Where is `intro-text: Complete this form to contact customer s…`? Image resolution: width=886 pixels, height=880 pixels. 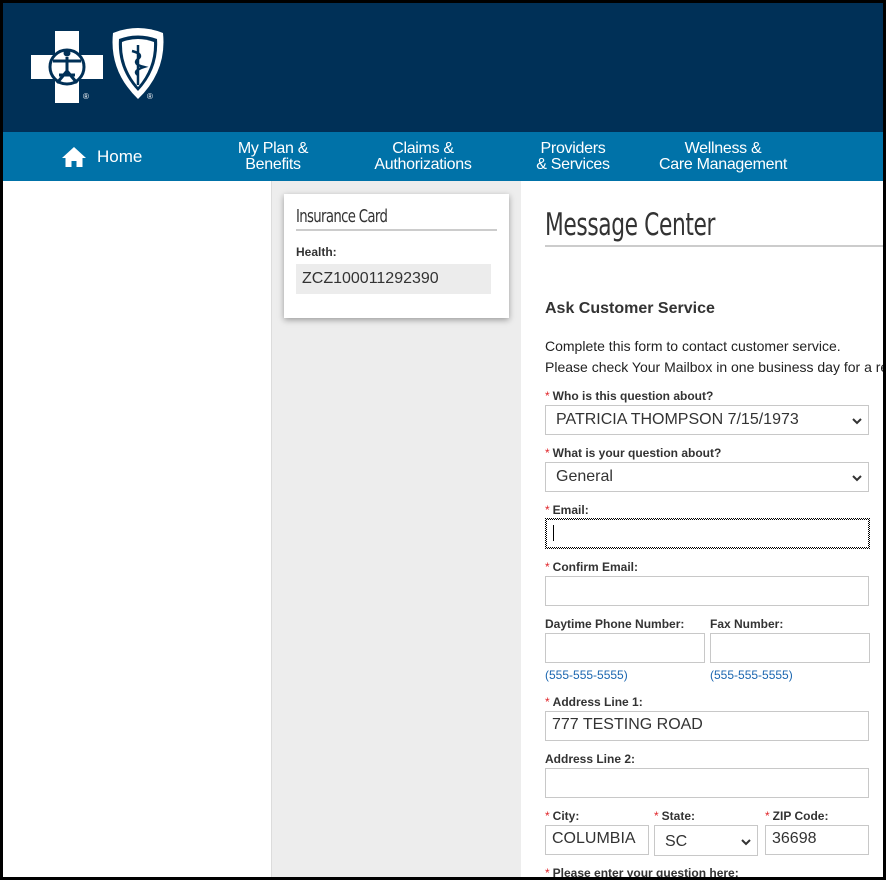
intro-text: Complete this form to contact customer s… is located at coordinates (693, 346).